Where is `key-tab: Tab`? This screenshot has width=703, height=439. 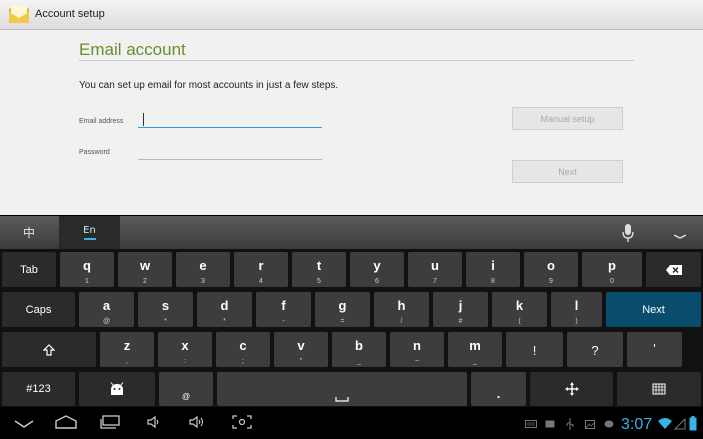
key-tab: Tab is located at coordinates (29, 269).